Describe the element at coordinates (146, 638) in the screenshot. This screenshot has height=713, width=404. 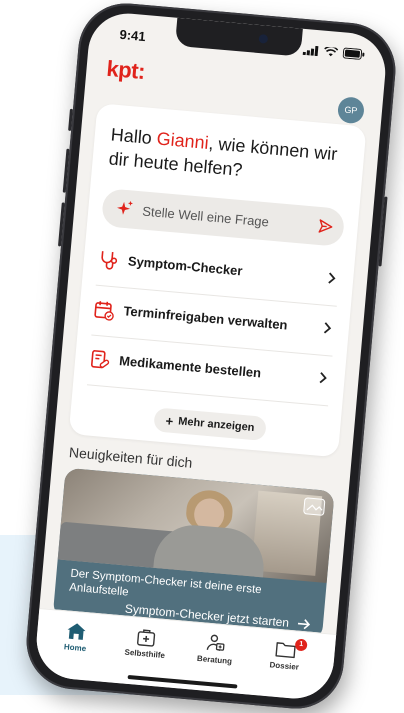
I see `first-aid-kit-icon` at that location.